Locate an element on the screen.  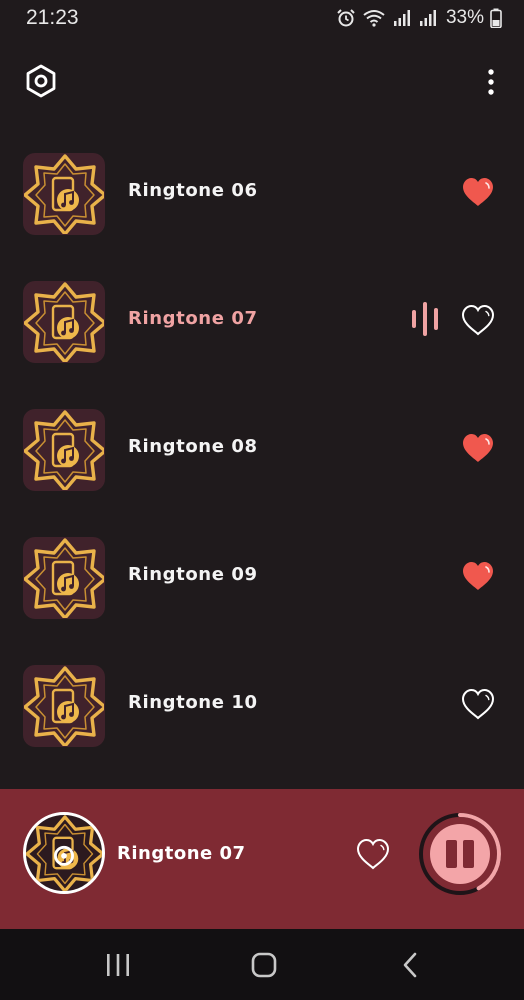
play-pause-button is located at coordinates (460, 854).